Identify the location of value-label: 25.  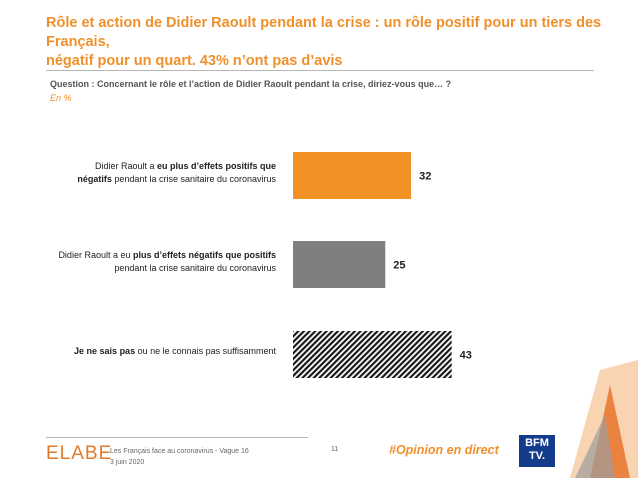
(399, 266).